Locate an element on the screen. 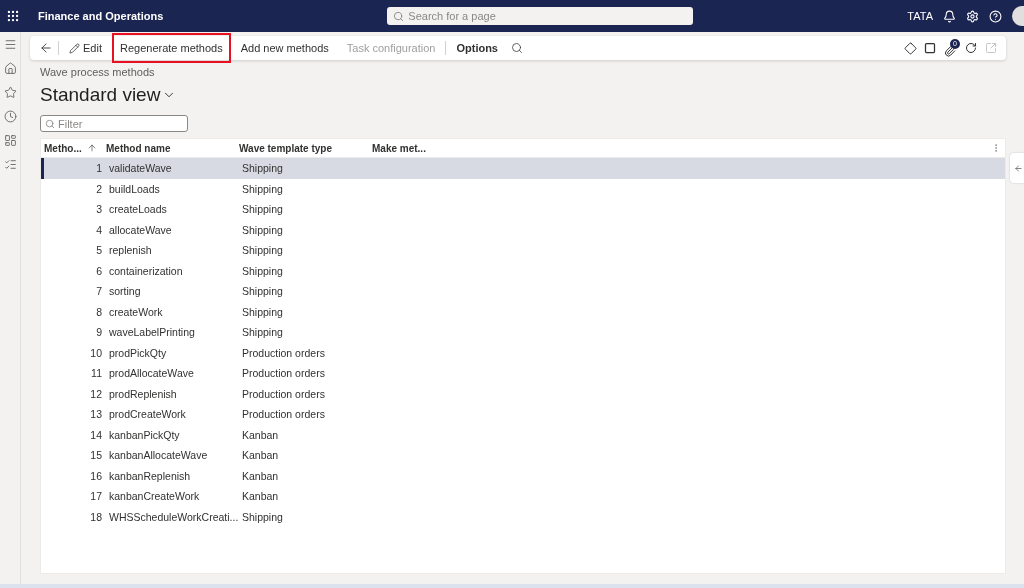 The image size is (1024, 588). table-row: 7 sorting Shipping is located at coordinates (523, 291).